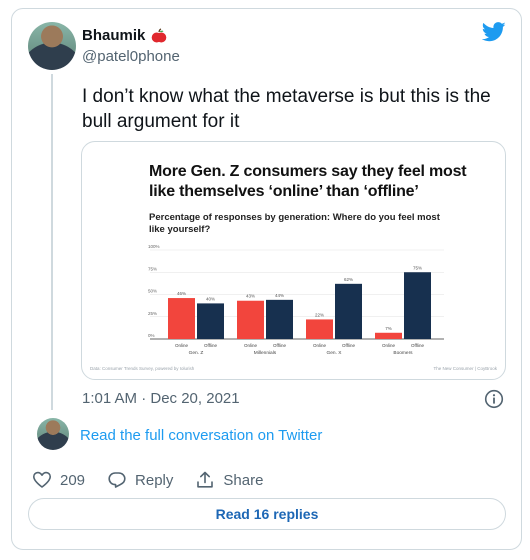  What do you see at coordinates (205, 479) in the screenshot?
I see `share-icon` at bounding box center [205, 479].